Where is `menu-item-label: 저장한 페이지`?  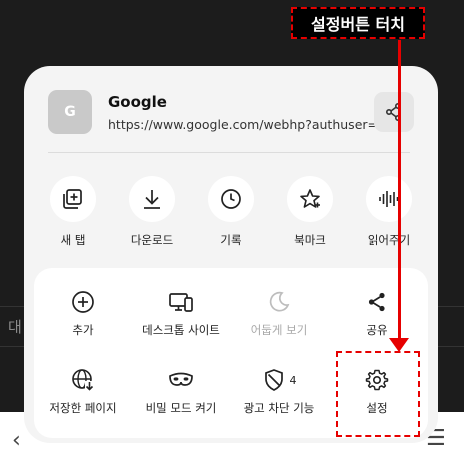
menu-item-label: 저장한 페이지 is located at coordinates (83, 408).